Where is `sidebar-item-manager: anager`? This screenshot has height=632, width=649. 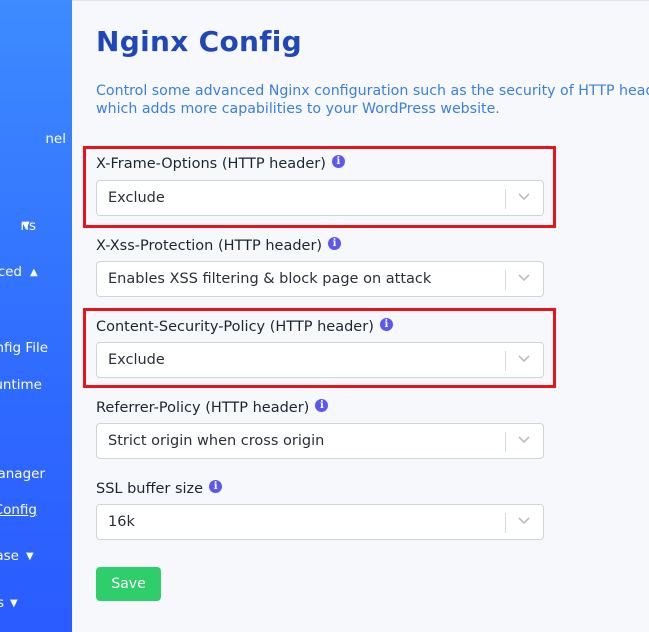 sidebar-item-manager: anager is located at coordinates (22, 474).